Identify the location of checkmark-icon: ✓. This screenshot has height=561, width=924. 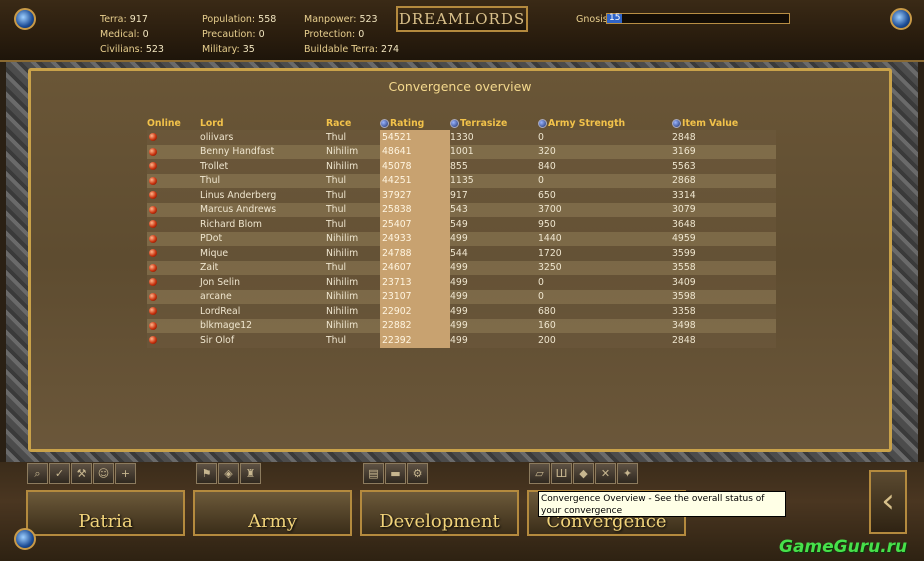
(59, 473).